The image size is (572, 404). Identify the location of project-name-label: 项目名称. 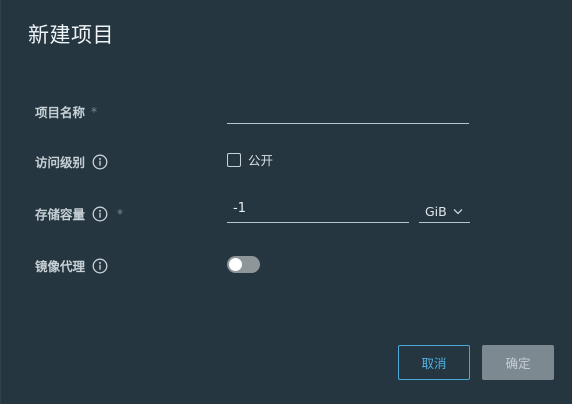
(60, 112).